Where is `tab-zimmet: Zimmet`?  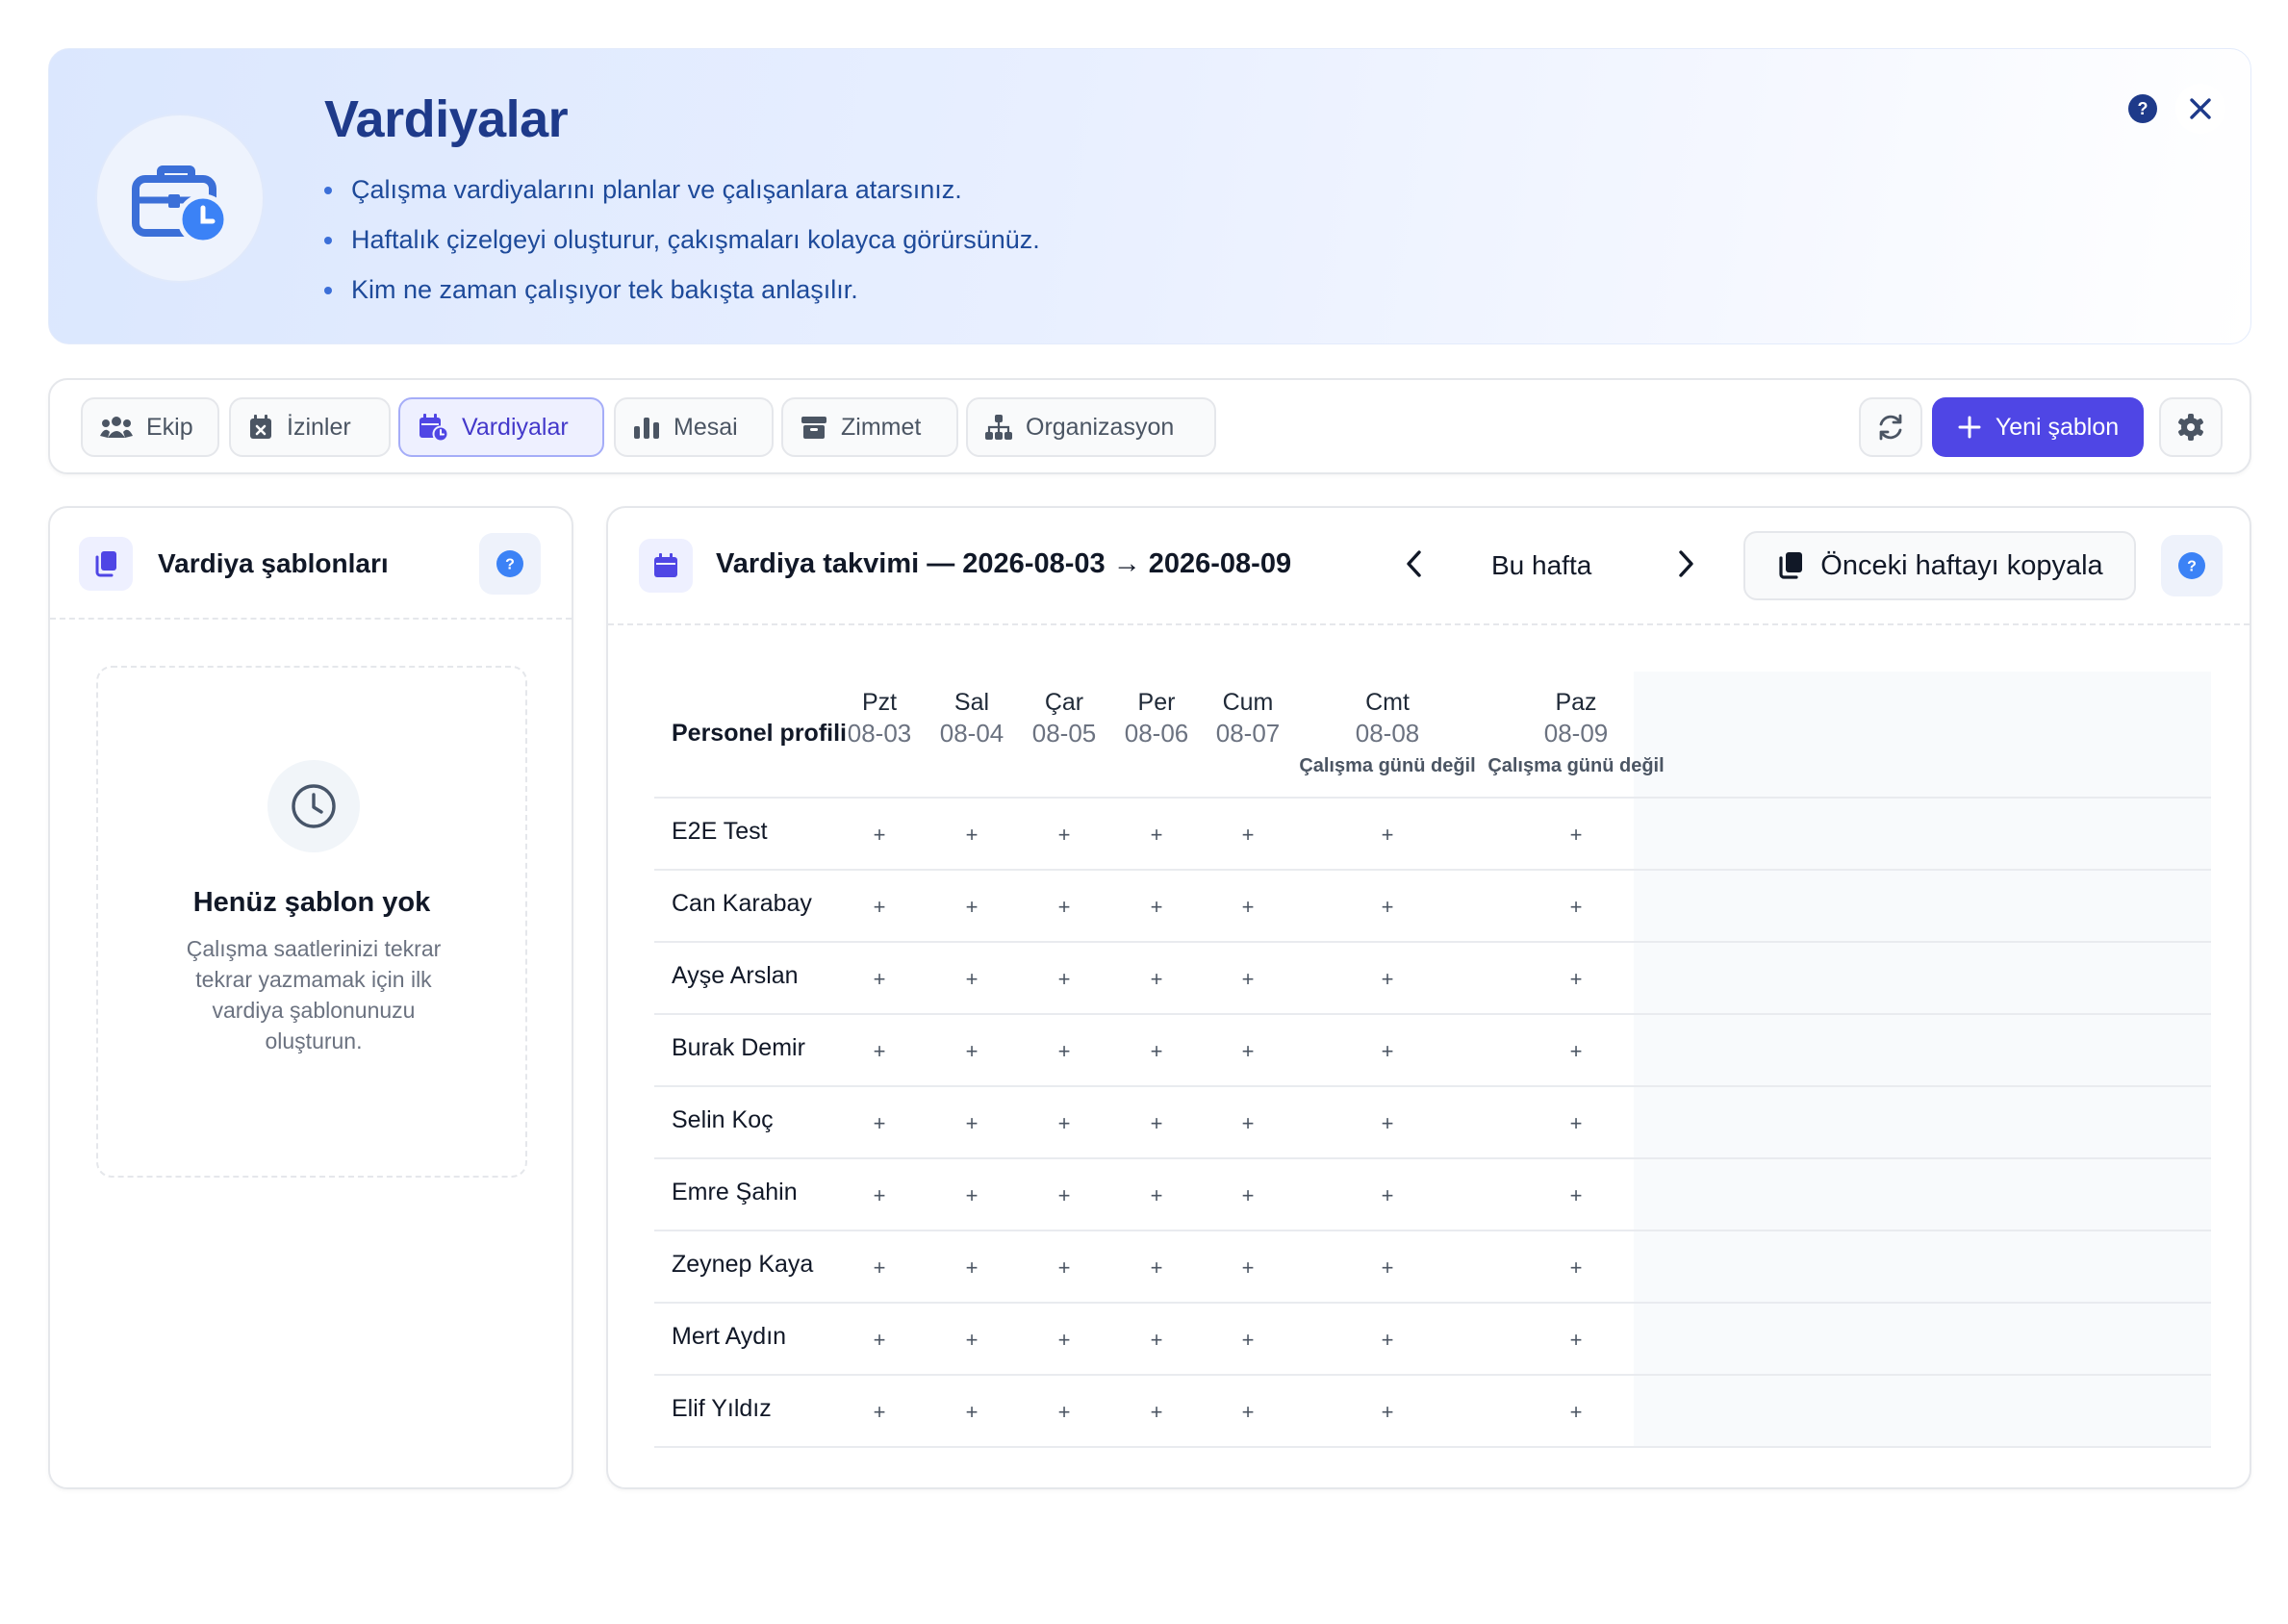
tab-zimmet: Zimmet is located at coordinates (869, 427).